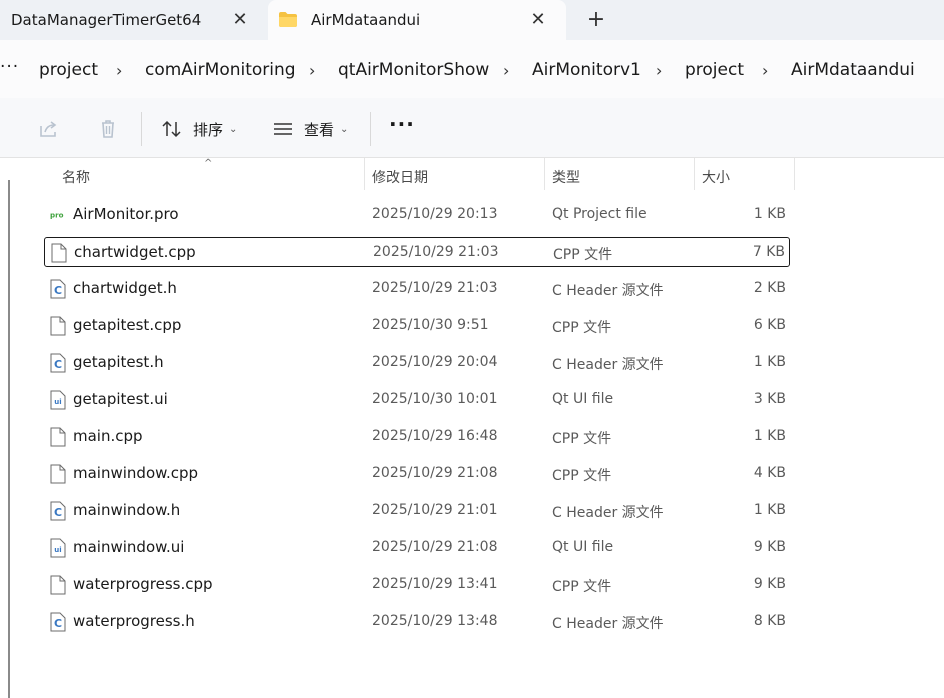  I want to click on breadcrumb-item-project-2: project, so click(714, 70).